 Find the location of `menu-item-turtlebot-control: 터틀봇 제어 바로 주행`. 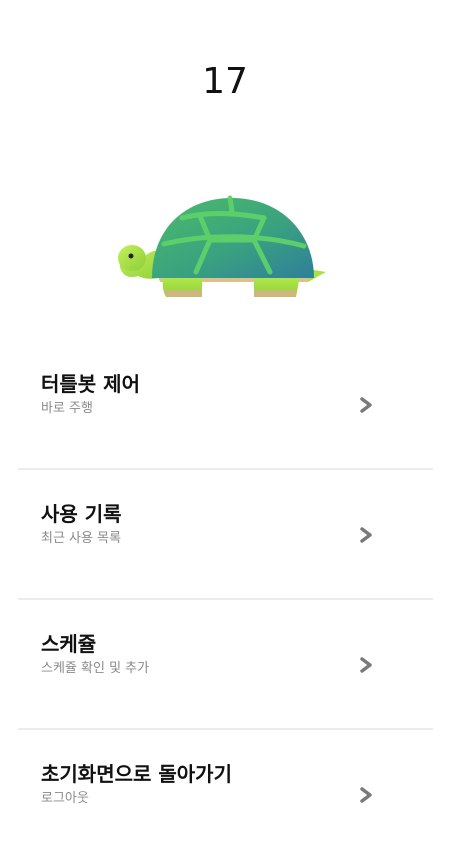

menu-item-turtlebot-control: 터틀봇 제어 바로 주행 is located at coordinates (225, 405).